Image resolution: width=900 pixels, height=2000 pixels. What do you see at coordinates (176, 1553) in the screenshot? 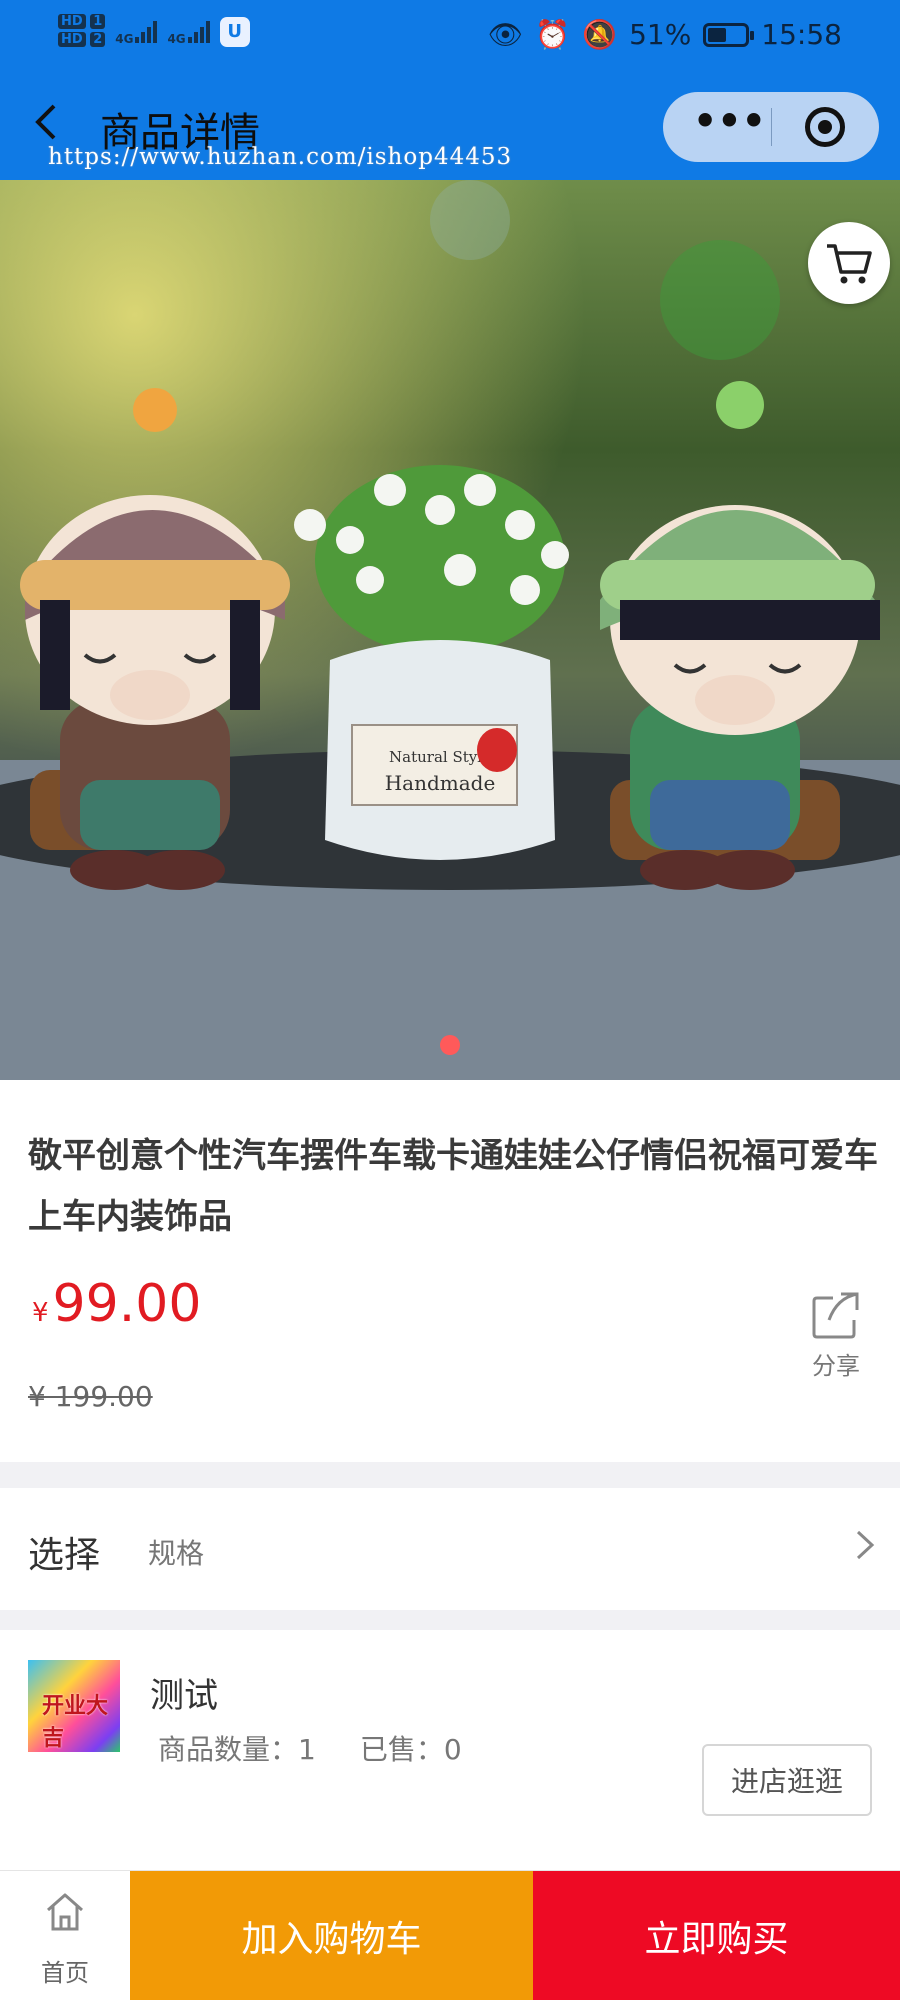
I see `spec-value: 规格` at bounding box center [176, 1553].